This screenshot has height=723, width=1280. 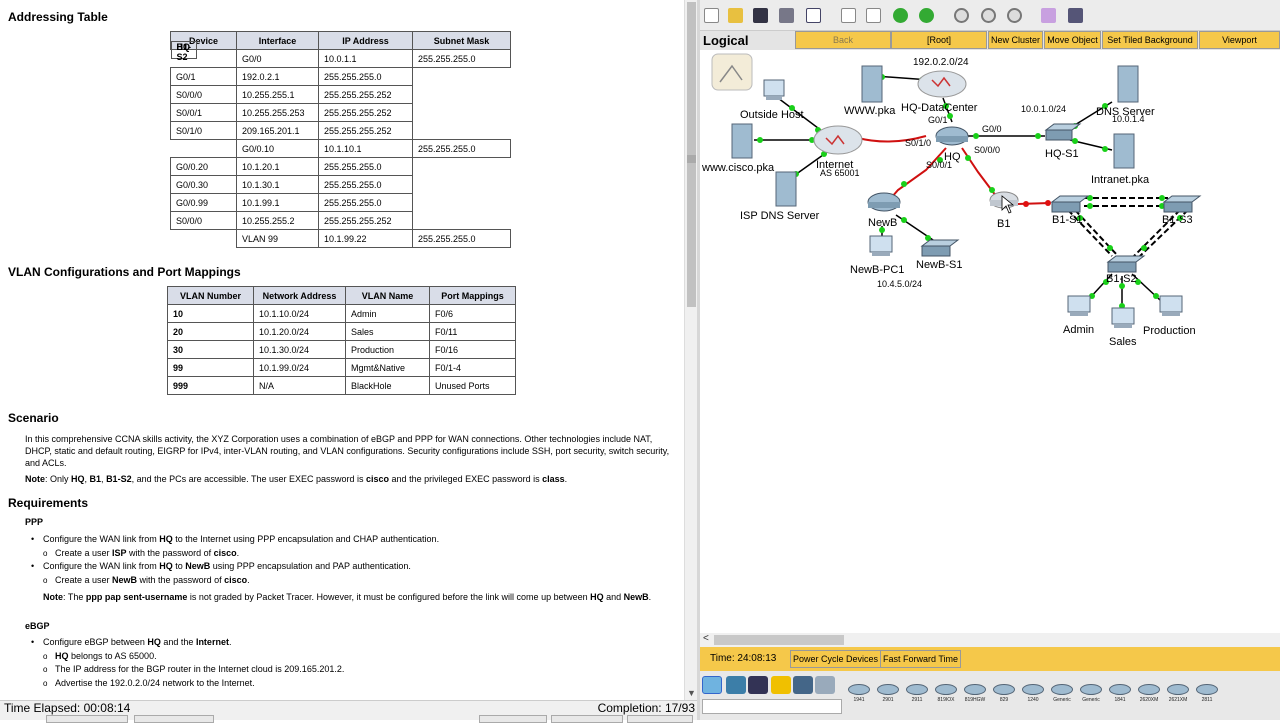 What do you see at coordinates (203, 112) in the screenshot?
I see `table-cell: S0/0/1` at bounding box center [203, 112].